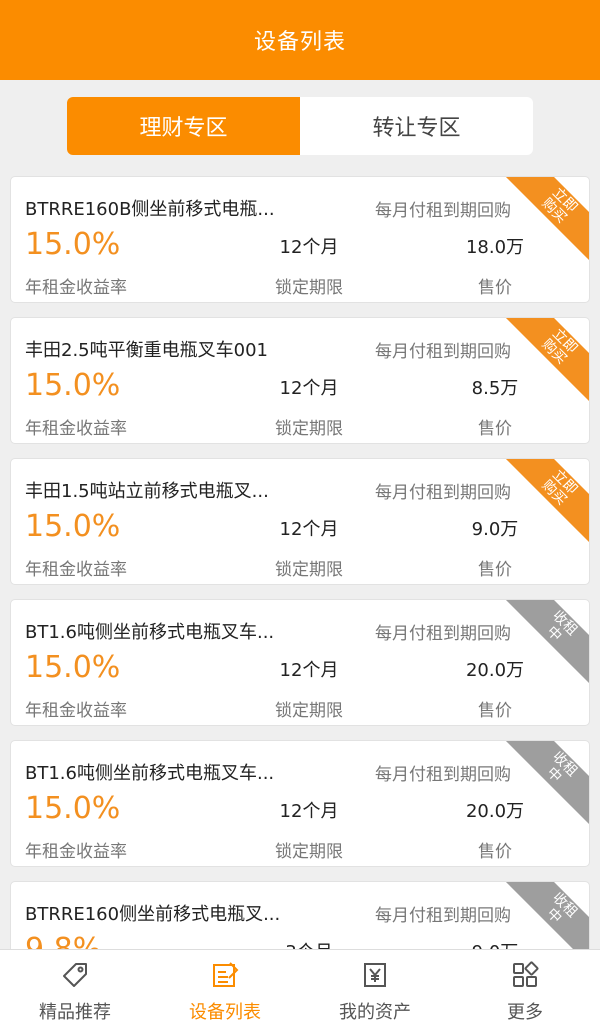  Describe the element at coordinates (183, 126) in the screenshot. I see `tab-finance-zone: 理财专区` at that location.